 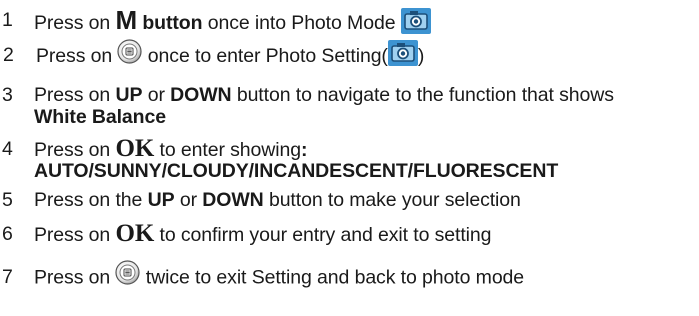 What do you see at coordinates (7, 149) in the screenshot?
I see `step-number: 4` at bounding box center [7, 149].